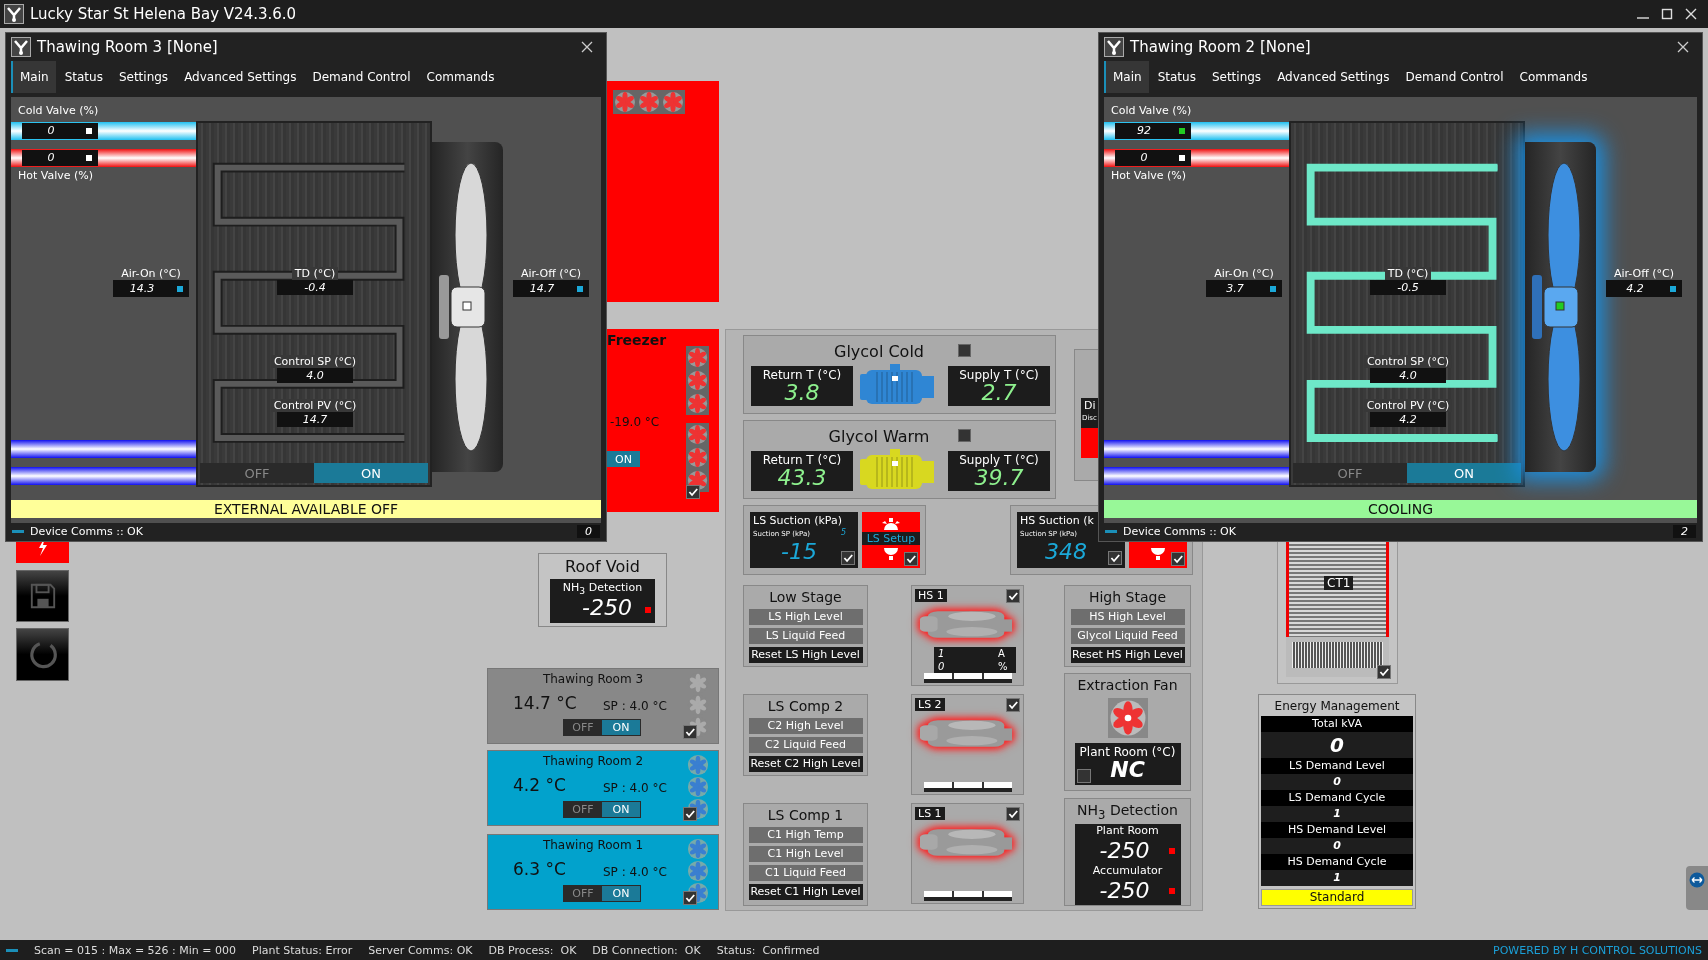 The height and width of the screenshot is (960, 1708). What do you see at coordinates (1220, 47) in the screenshot?
I see `window-title: Thawing Room 2 [None]` at bounding box center [1220, 47].